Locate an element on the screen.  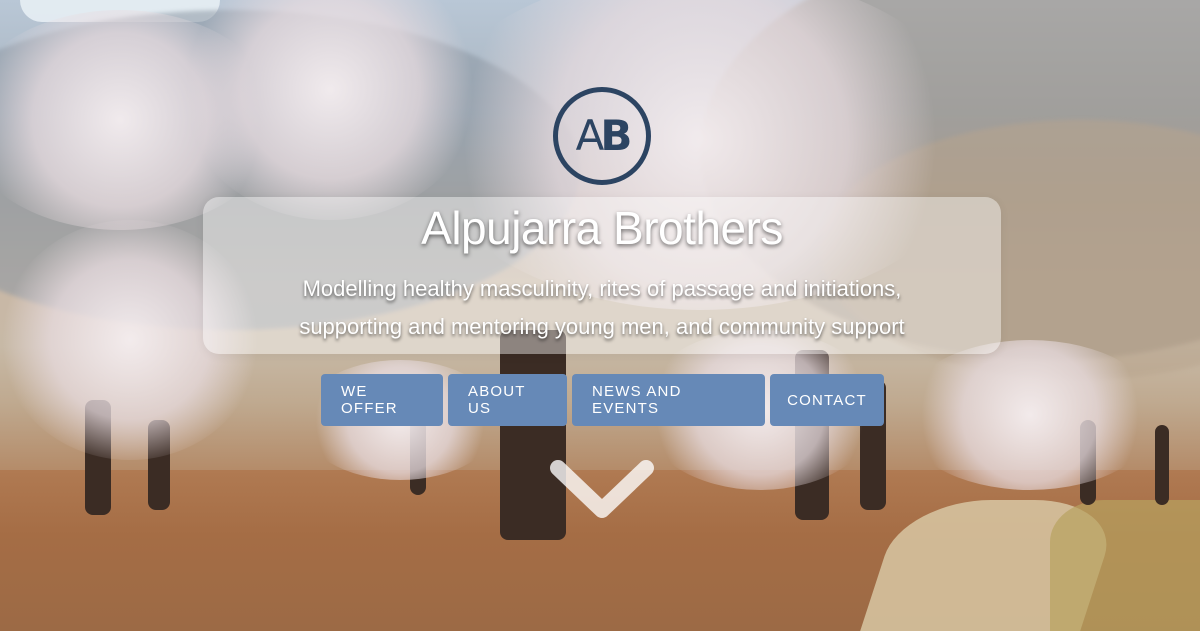
blossom-canopy is located at coordinates (1030, 415).